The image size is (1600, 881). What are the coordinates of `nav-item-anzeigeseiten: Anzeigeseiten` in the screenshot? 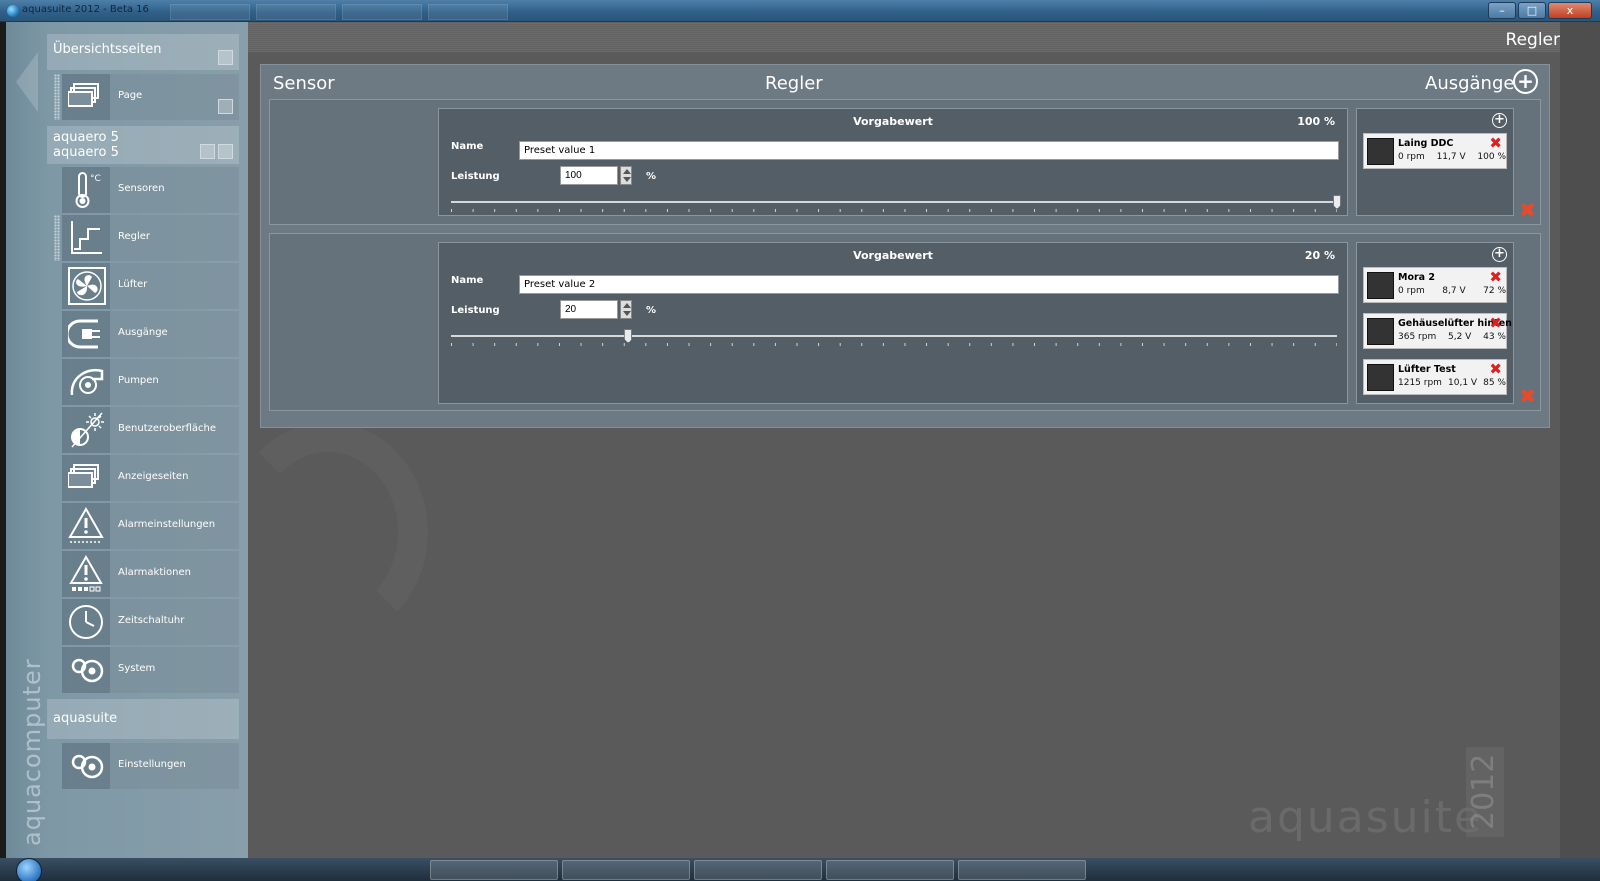 It's located at (150, 478).